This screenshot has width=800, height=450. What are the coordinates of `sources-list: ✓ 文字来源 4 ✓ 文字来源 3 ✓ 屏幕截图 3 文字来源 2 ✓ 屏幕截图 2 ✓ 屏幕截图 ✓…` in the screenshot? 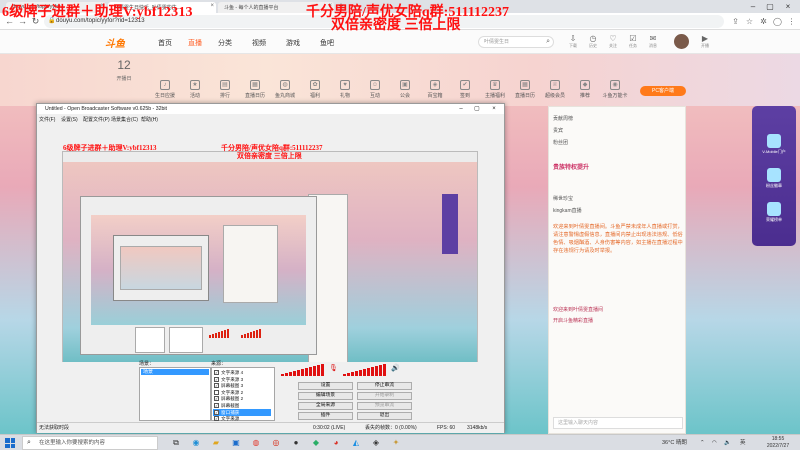 It's located at (243, 394).